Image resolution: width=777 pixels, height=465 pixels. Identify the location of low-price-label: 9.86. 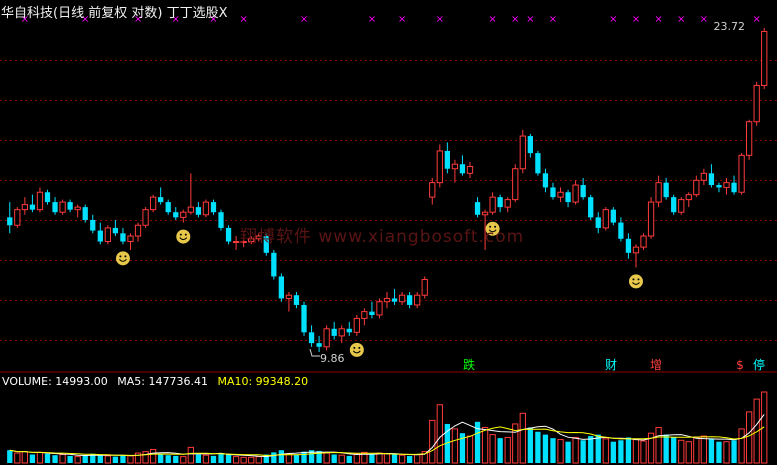
(332, 358).